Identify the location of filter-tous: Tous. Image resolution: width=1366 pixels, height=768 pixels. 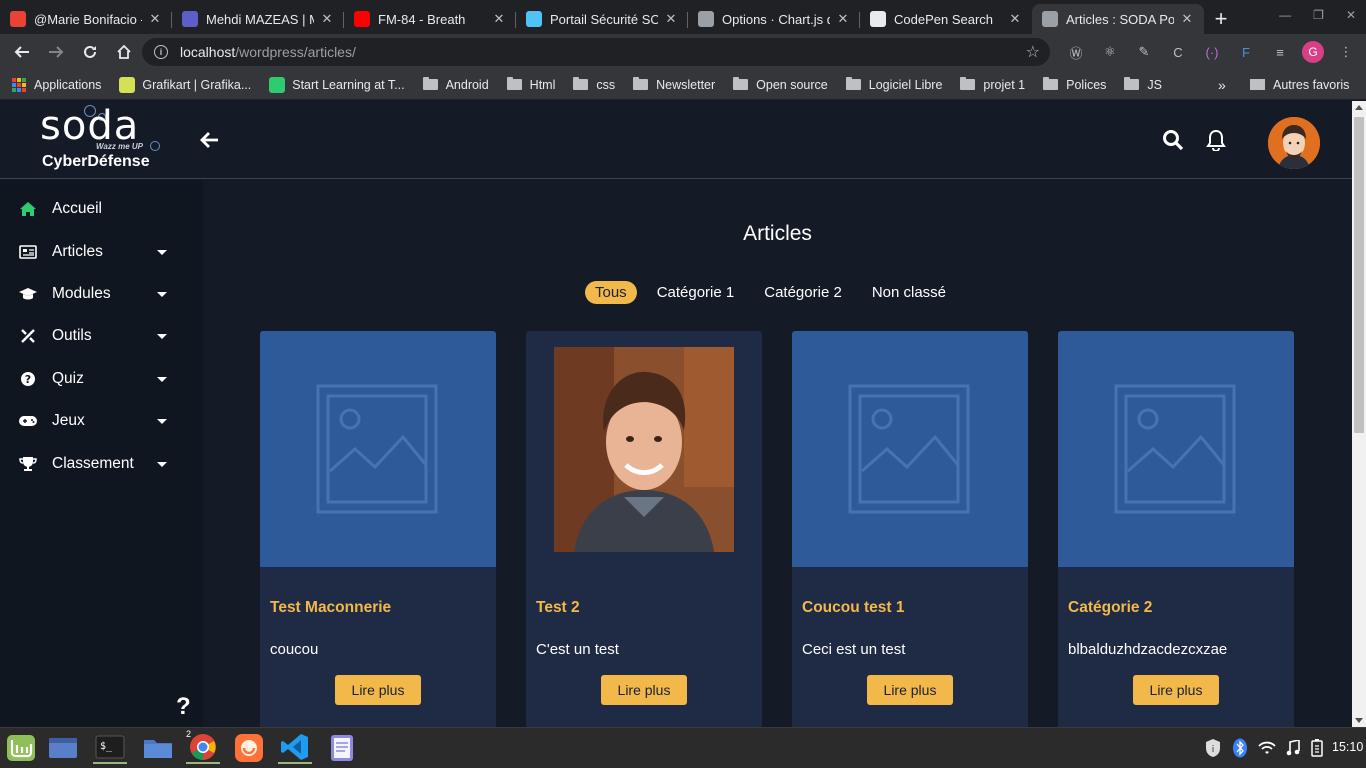
(611, 292).